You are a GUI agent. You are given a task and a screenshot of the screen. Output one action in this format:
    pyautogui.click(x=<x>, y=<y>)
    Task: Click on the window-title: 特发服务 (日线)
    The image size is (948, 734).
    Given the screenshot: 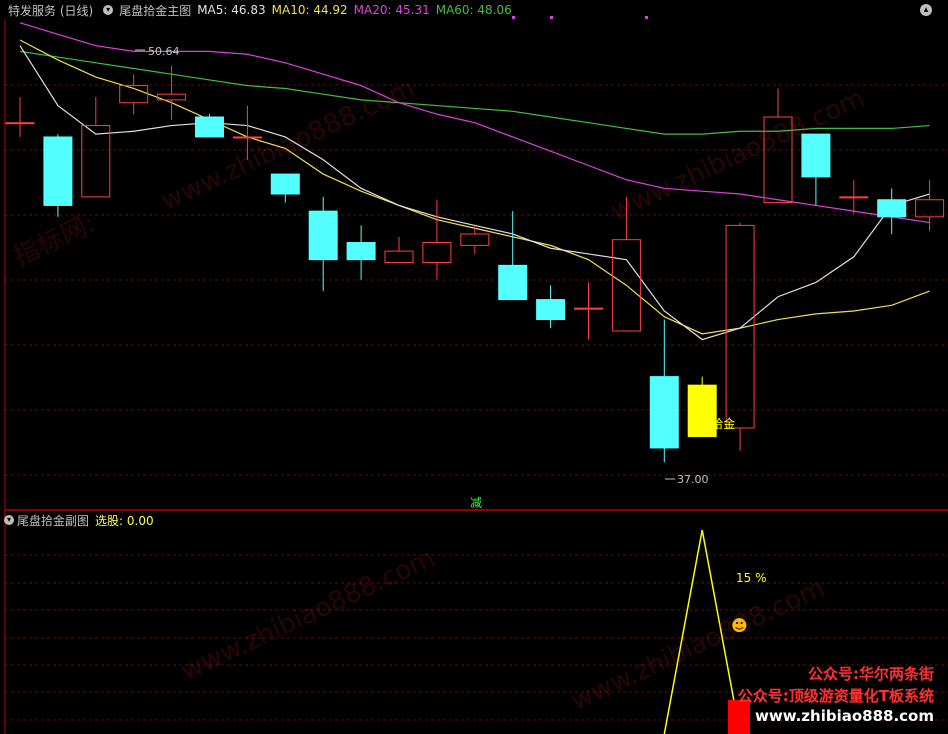 What is the action you would take?
    pyautogui.click(x=51, y=10)
    